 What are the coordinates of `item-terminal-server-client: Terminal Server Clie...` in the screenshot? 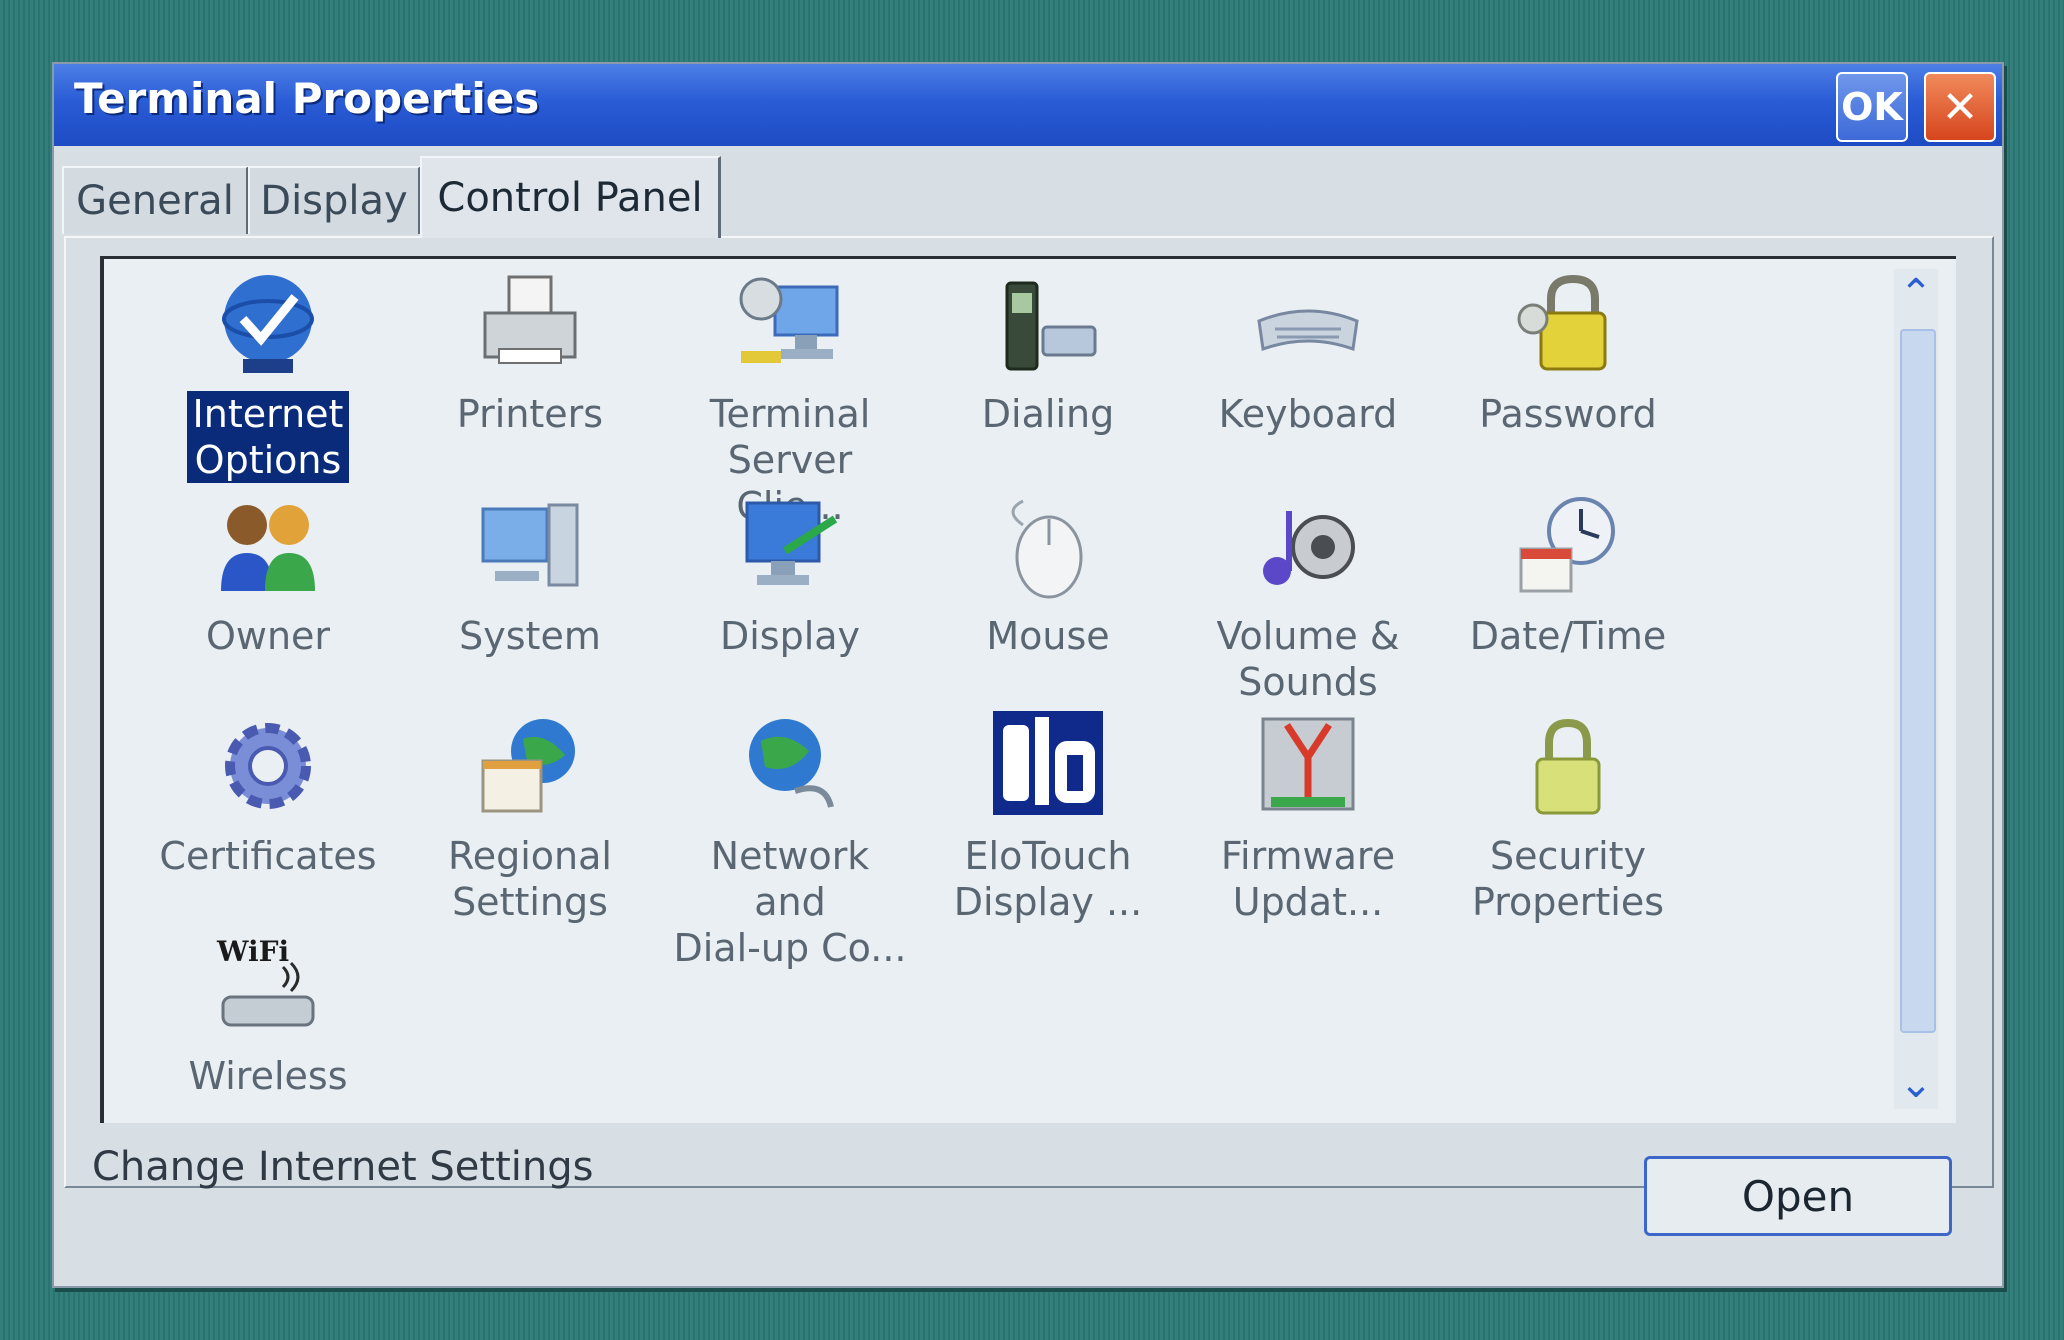 It's located at (790, 399).